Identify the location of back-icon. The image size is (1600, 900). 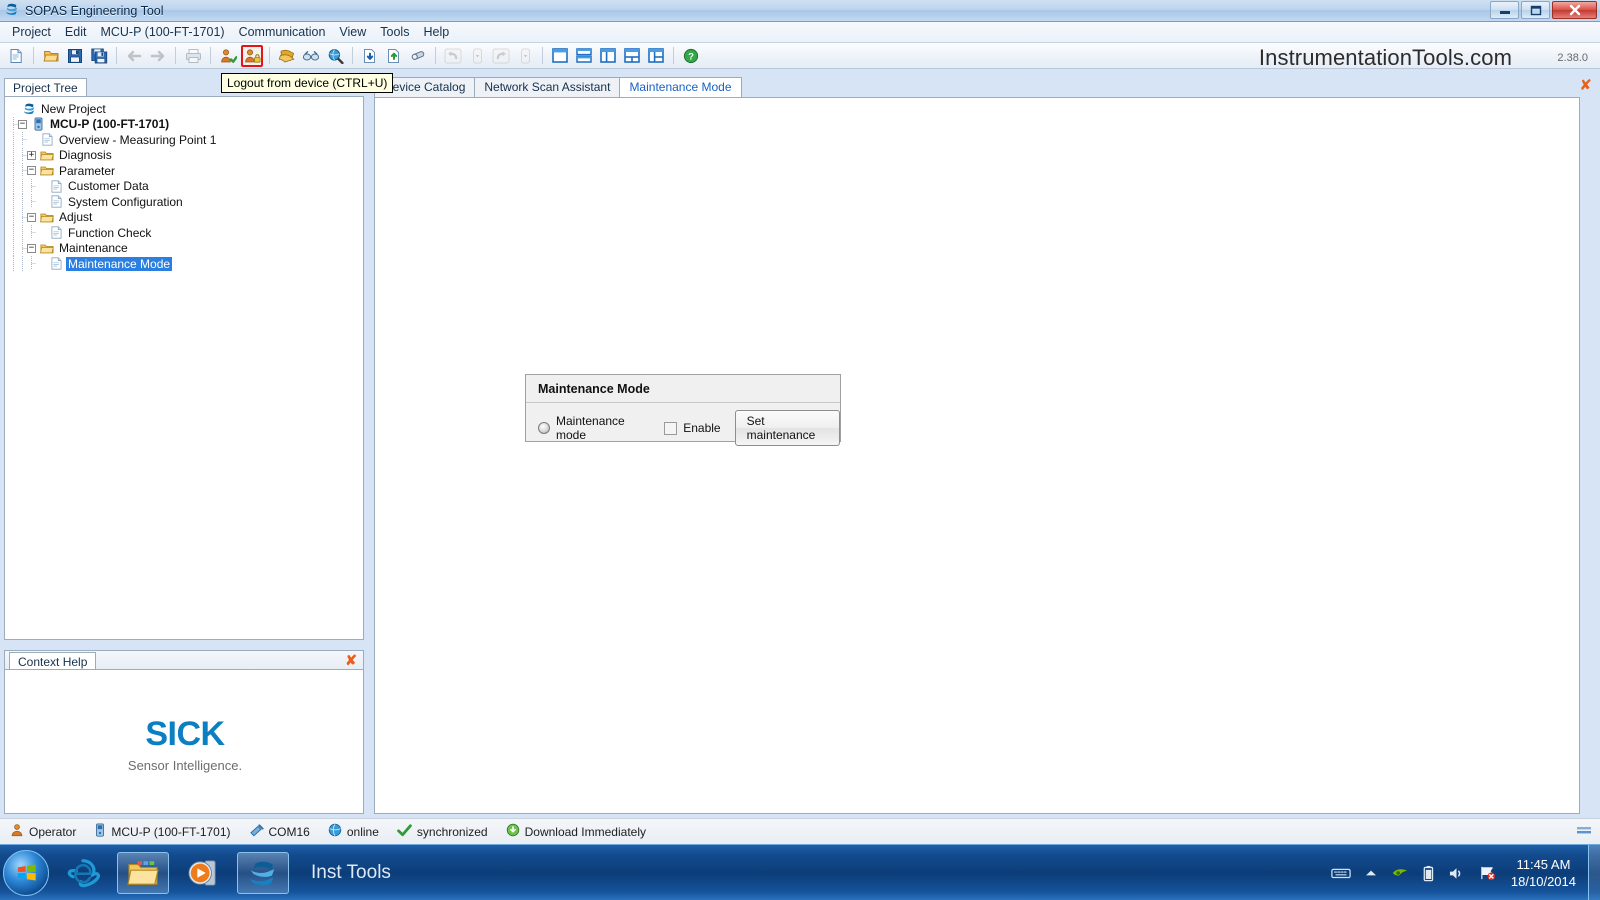
(134, 56).